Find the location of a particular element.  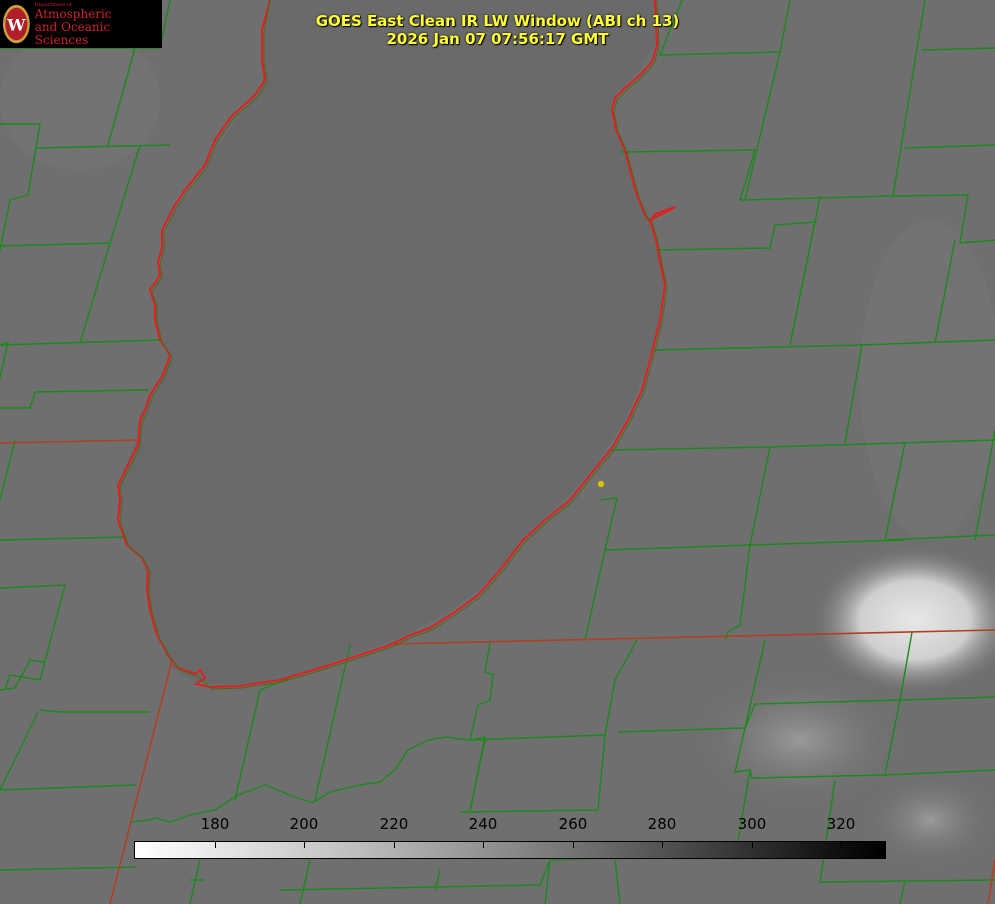

colorbar-tick-labels: 180 200 220 240 260 280 300 320 is located at coordinates (497, 825).